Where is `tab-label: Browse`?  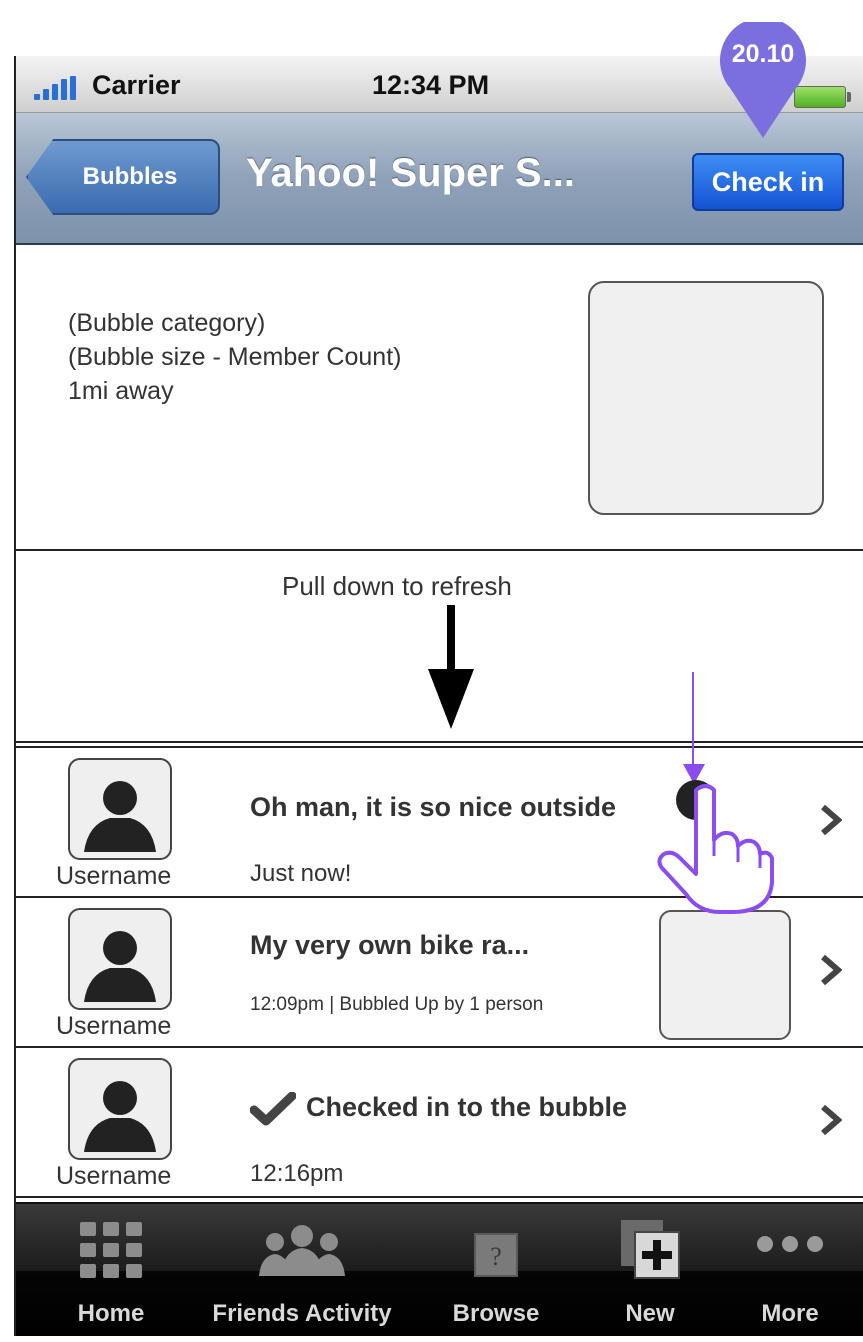
tab-label: Browse is located at coordinates (496, 1313).